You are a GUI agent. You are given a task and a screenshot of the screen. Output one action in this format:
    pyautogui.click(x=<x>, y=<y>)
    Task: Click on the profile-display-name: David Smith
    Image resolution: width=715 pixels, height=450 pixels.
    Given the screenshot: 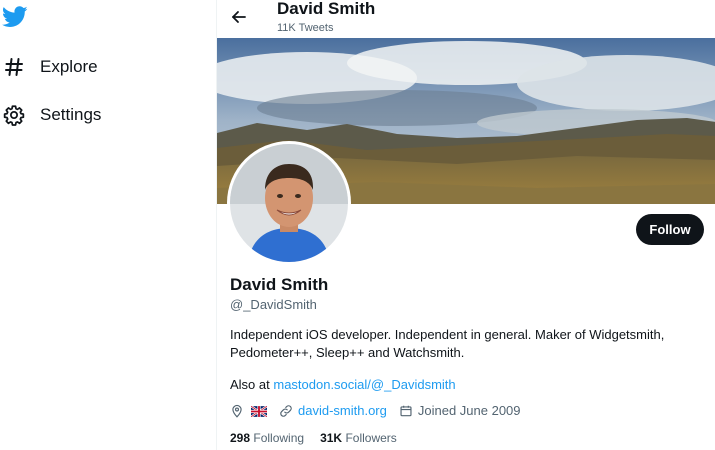 What is the action you would take?
    pyautogui.click(x=279, y=284)
    